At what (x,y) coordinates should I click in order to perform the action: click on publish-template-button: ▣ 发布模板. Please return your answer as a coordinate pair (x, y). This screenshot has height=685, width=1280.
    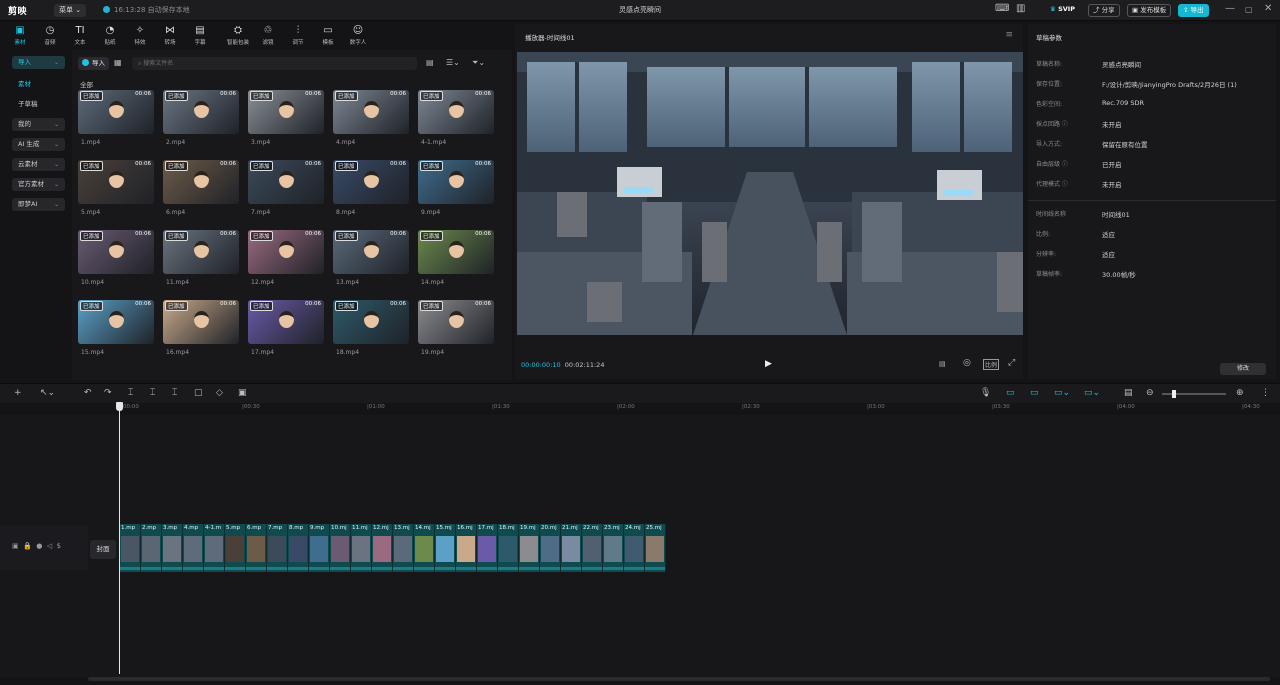
    Looking at the image, I should click on (1149, 10).